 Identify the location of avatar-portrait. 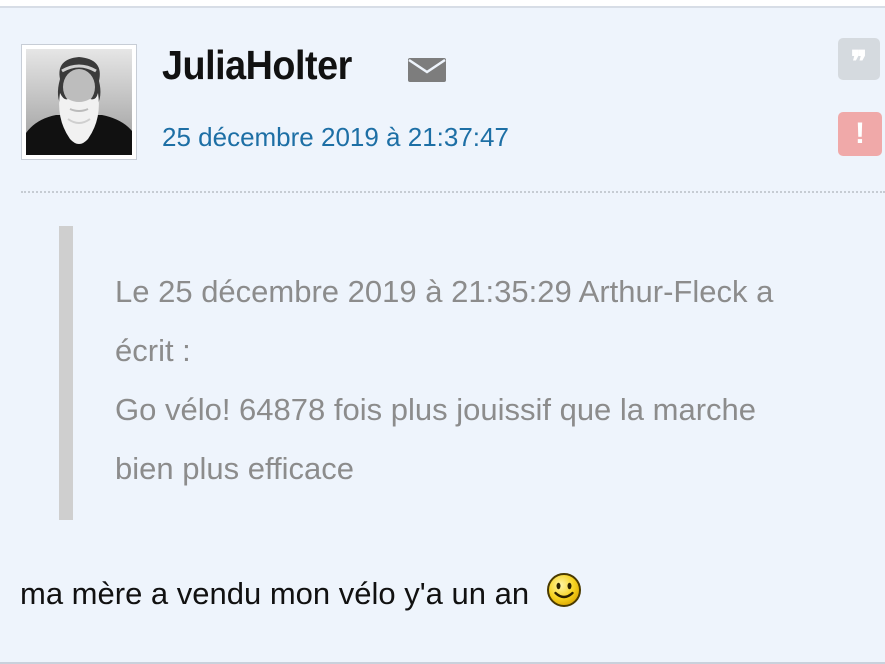
(79, 102).